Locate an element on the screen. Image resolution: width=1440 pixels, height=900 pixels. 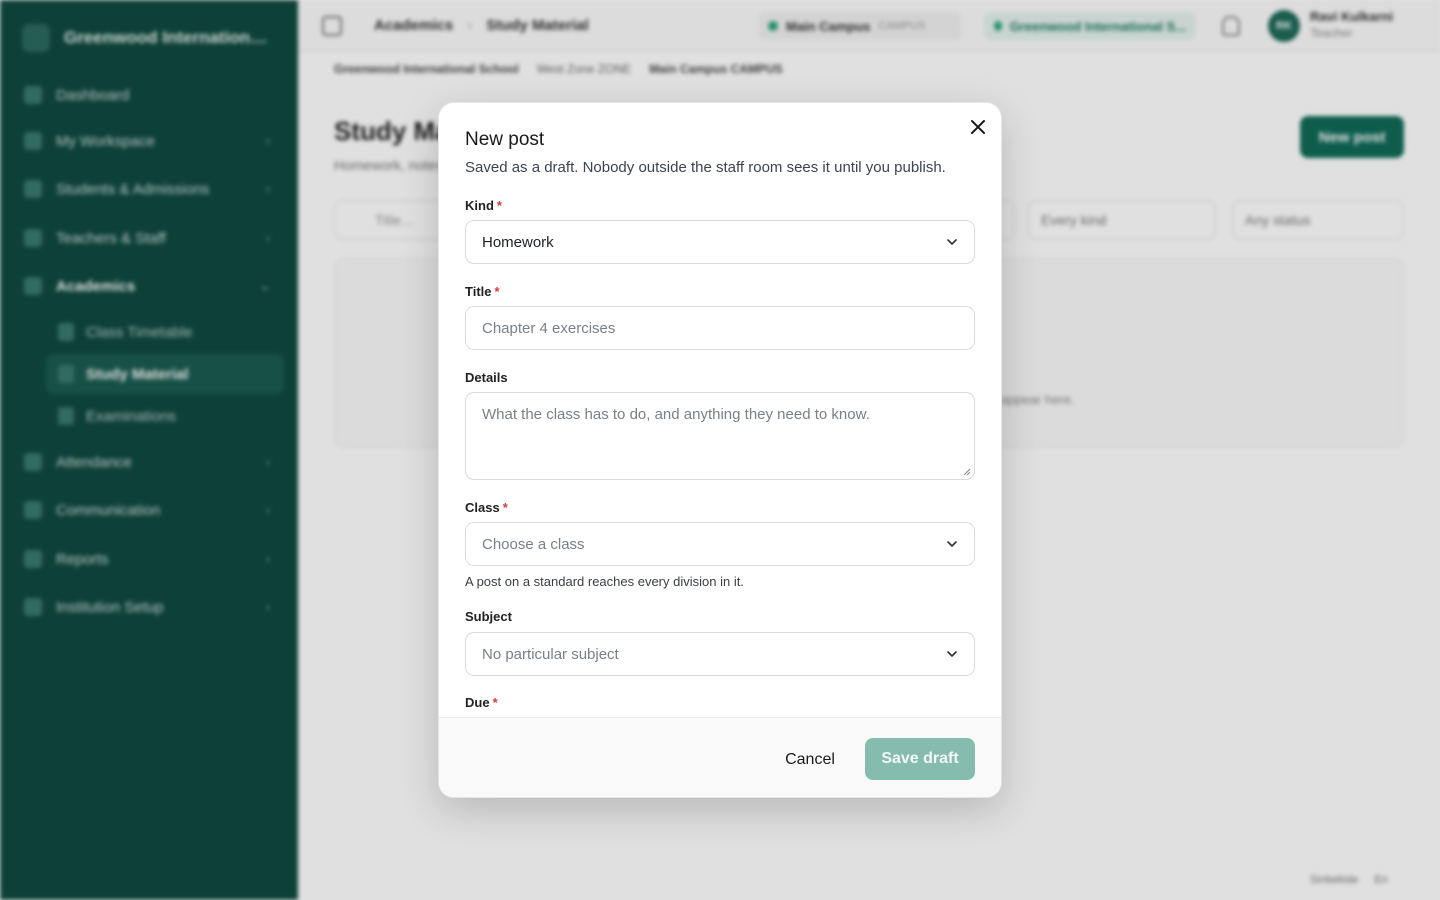
kind-select: Homework is located at coordinates (720, 242).